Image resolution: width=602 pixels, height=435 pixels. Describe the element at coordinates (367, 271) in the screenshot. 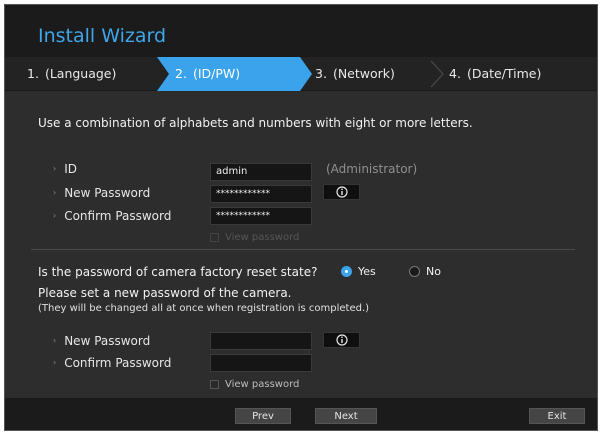

I see `radio-yes-label: Yes` at that location.